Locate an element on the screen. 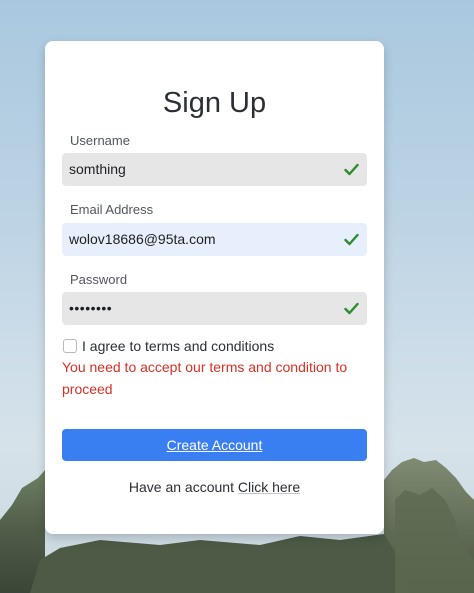  password-value: •••••••• is located at coordinates (91, 308).